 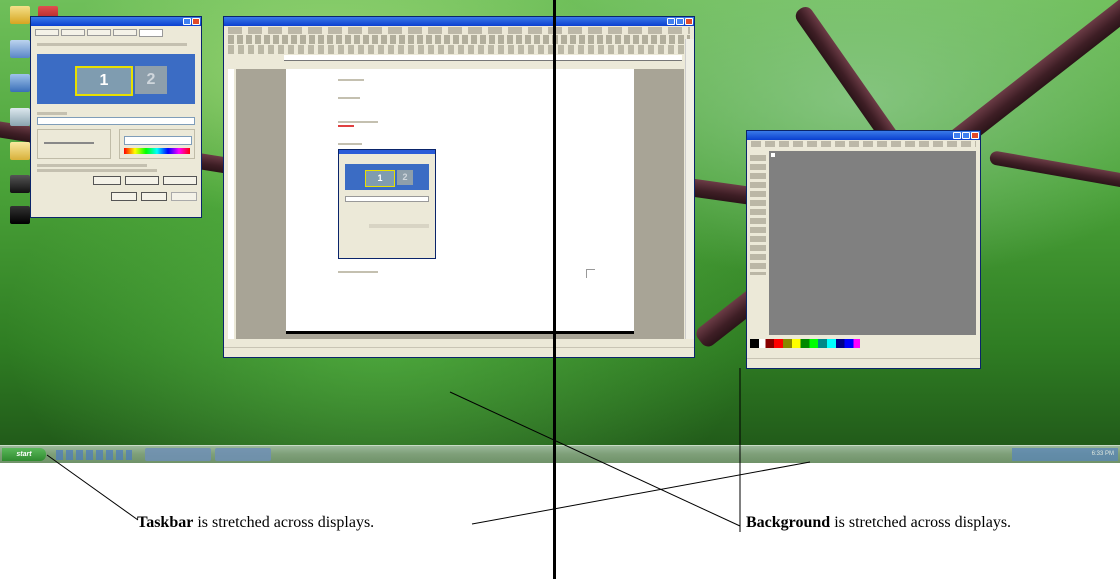 I want to click on taskbar-caption-bold: Taskbar, so click(x=165, y=522).